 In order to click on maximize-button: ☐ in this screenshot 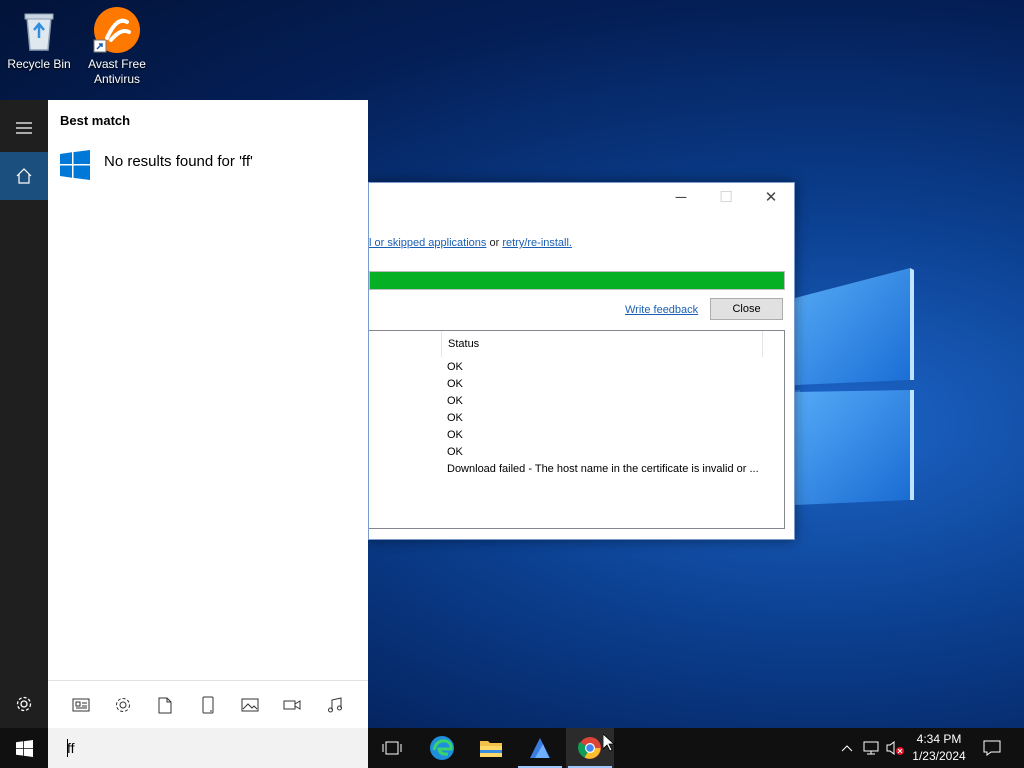, I will do `click(726, 197)`.